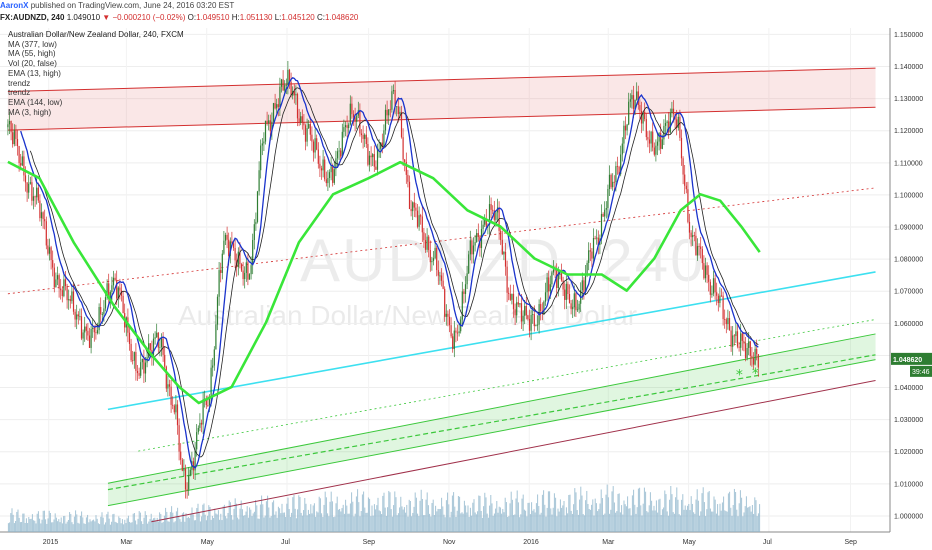 Image resolution: width=932 pixels, height=550 pixels. What do you see at coordinates (96, 113) in the screenshot?
I see `legend-item: MA (3, high)` at bounding box center [96, 113].